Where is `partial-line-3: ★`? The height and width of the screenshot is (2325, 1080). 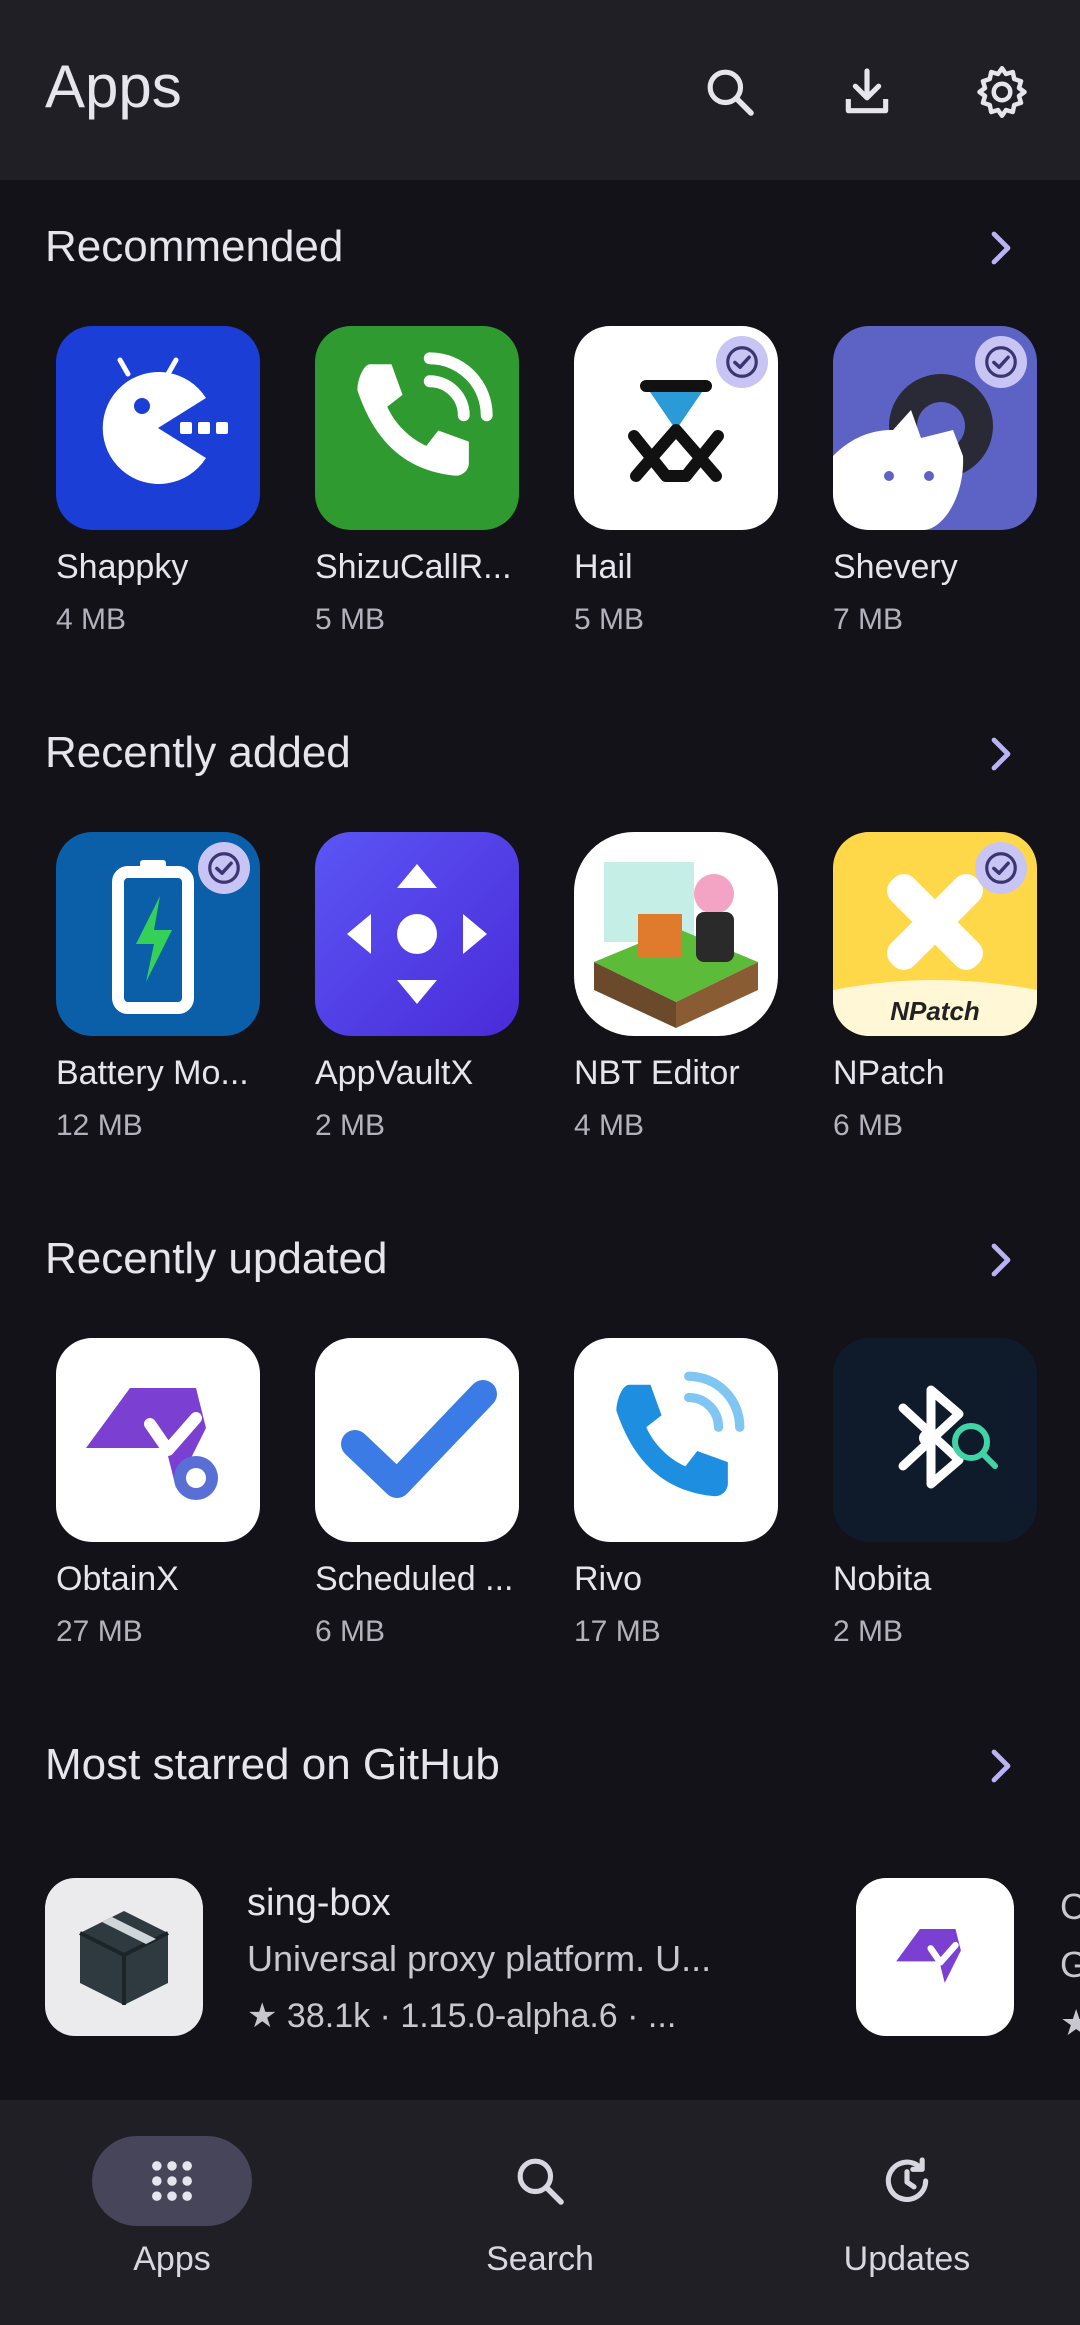
partial-line-3: ★ is located at coordinates (1070, 2022).